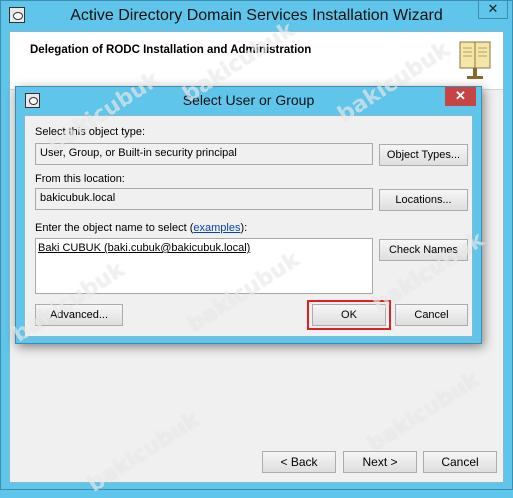 The height and width of the screenshot is (498, 513). What do you see at coordinates (244, 228) in the screenshot?
I see `object-name-label-suffix: ):` at bounding box center [244, 228].